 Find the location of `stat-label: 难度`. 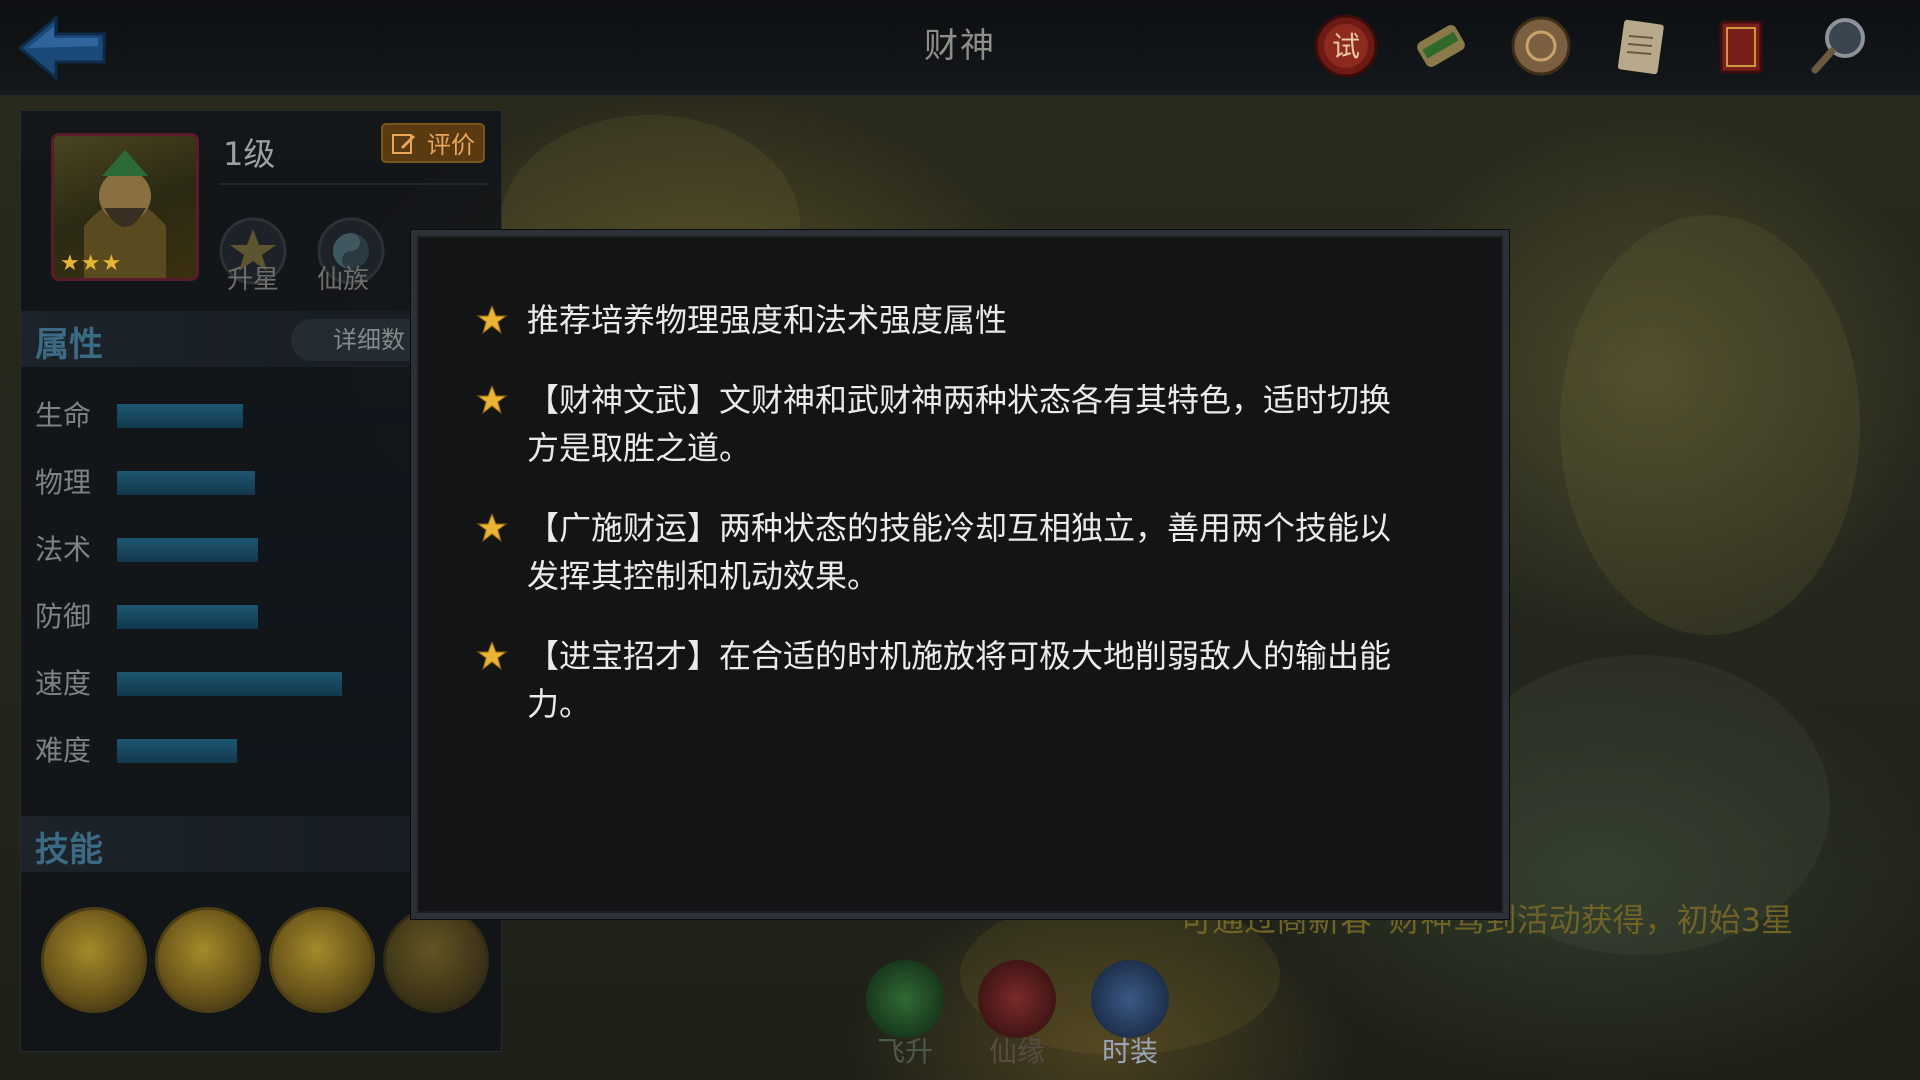

stat-label: 难度 is located at coordinates (63, 750).